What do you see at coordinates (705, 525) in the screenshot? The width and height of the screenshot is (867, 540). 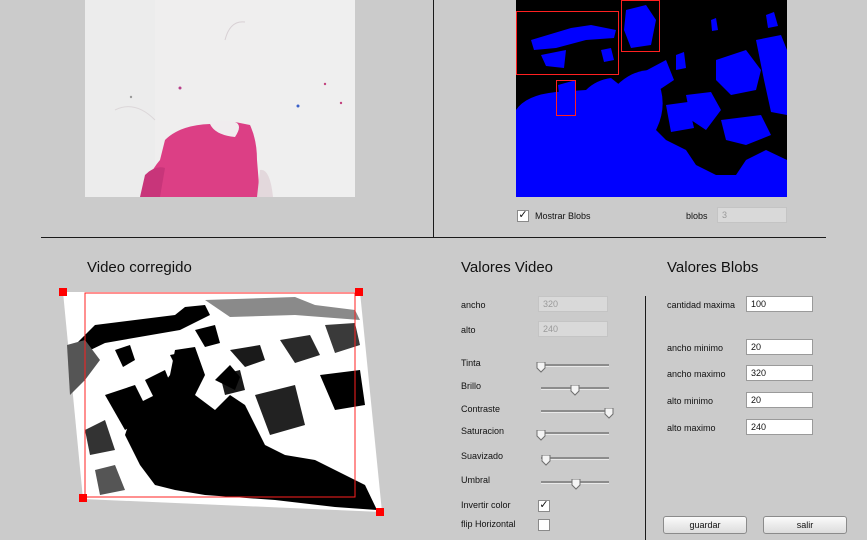 I see `guardar-button: guardar` at bounding box center [705, 525].